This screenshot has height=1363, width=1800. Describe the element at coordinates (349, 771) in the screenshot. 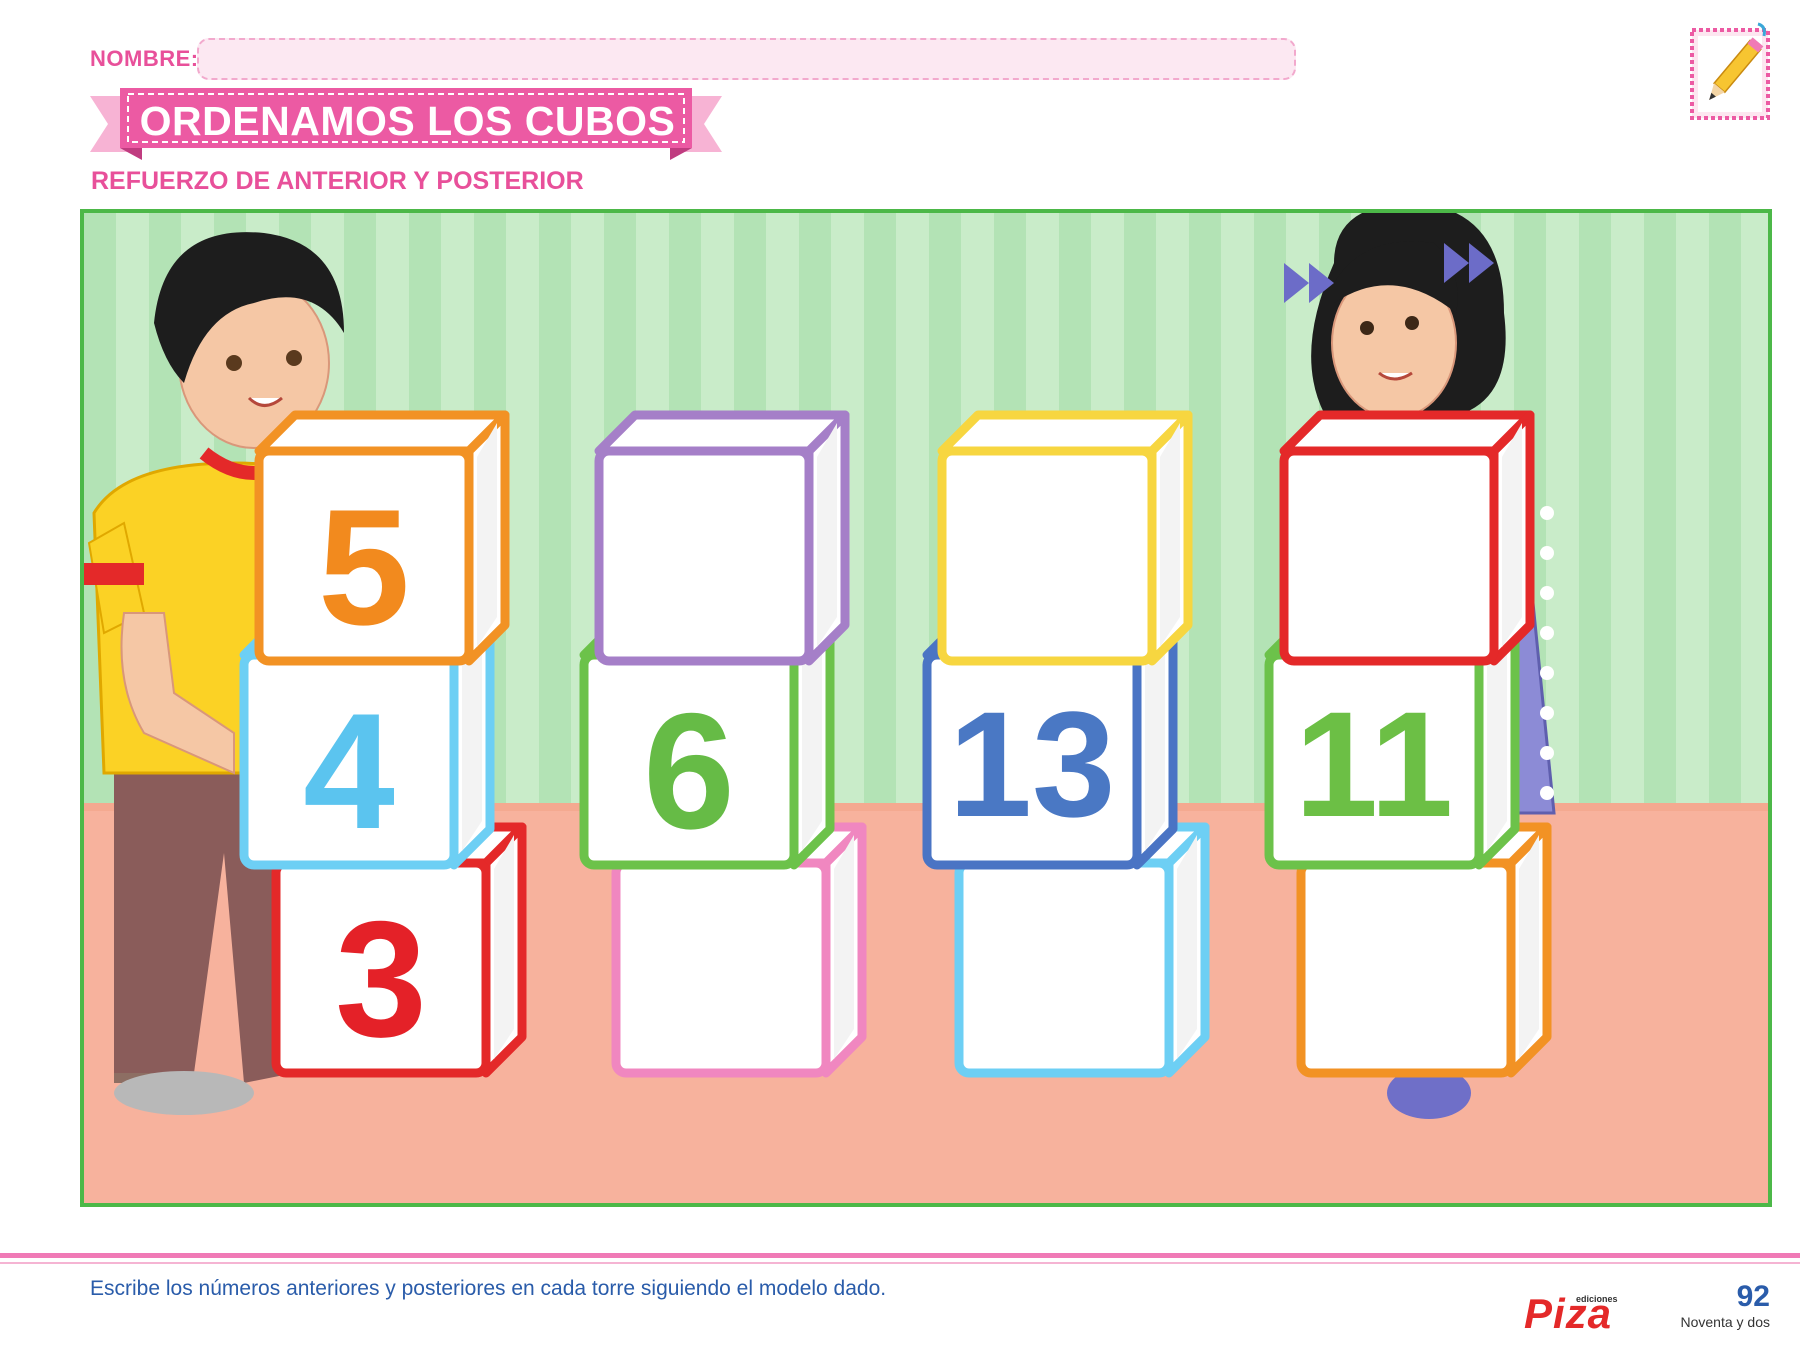

I see `cube-number: 4` at that location.